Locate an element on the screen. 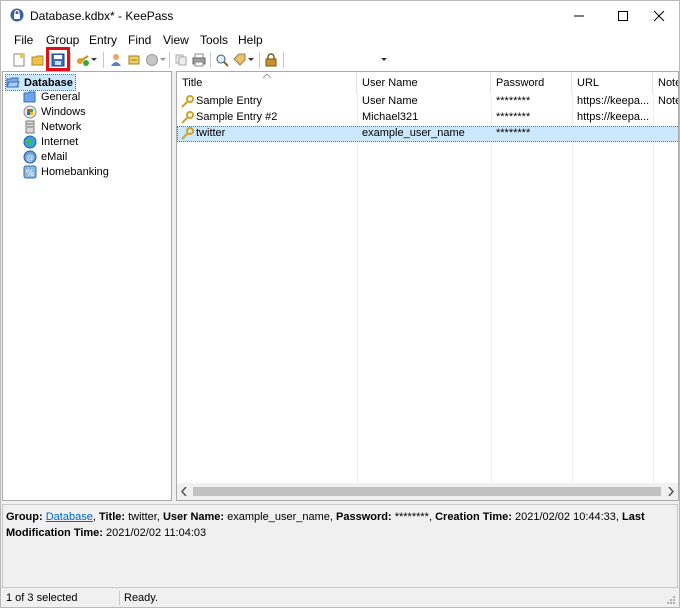  detail-username-value: example_user_name, is located at coordinates (280, 517).